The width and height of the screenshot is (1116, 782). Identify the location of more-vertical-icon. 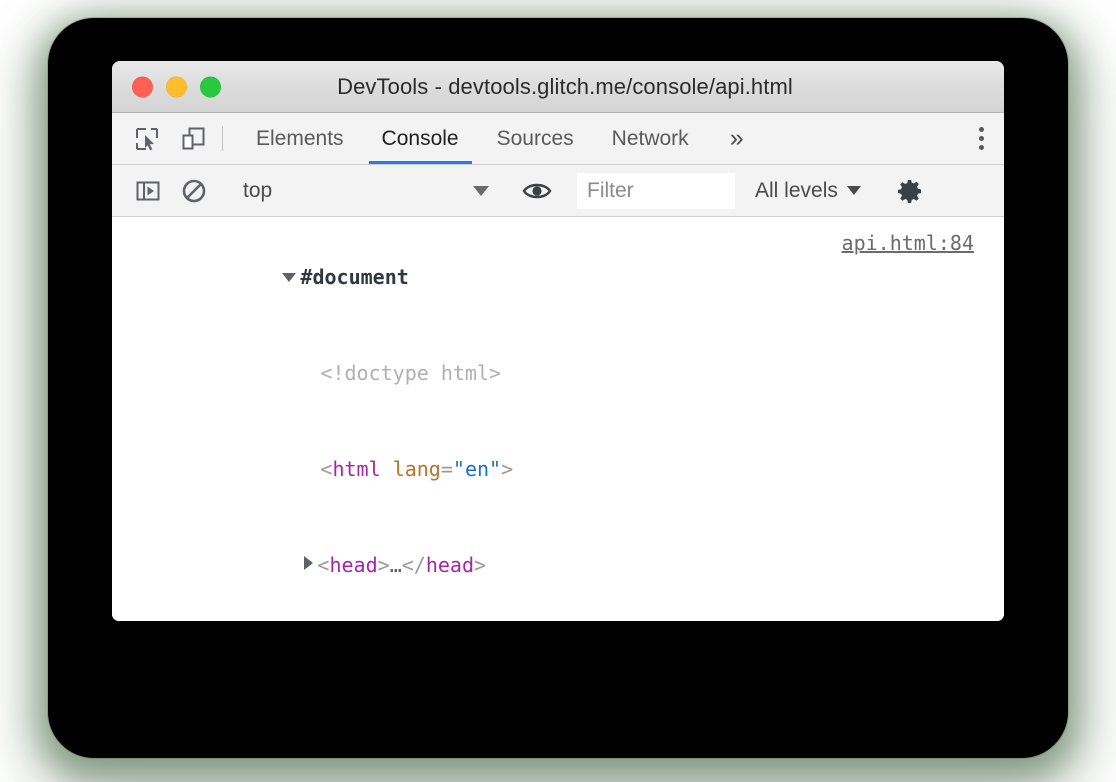
(981, 139).